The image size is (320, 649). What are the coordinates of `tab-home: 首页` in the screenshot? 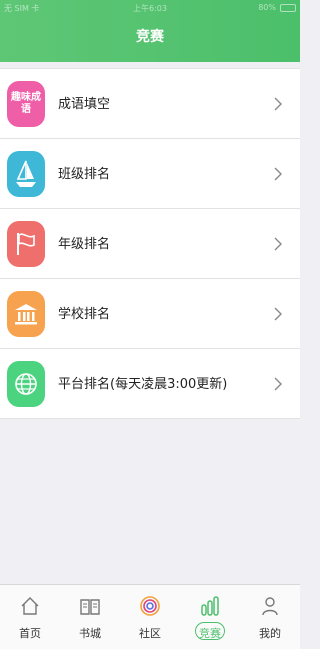 It's located at (30, 617).